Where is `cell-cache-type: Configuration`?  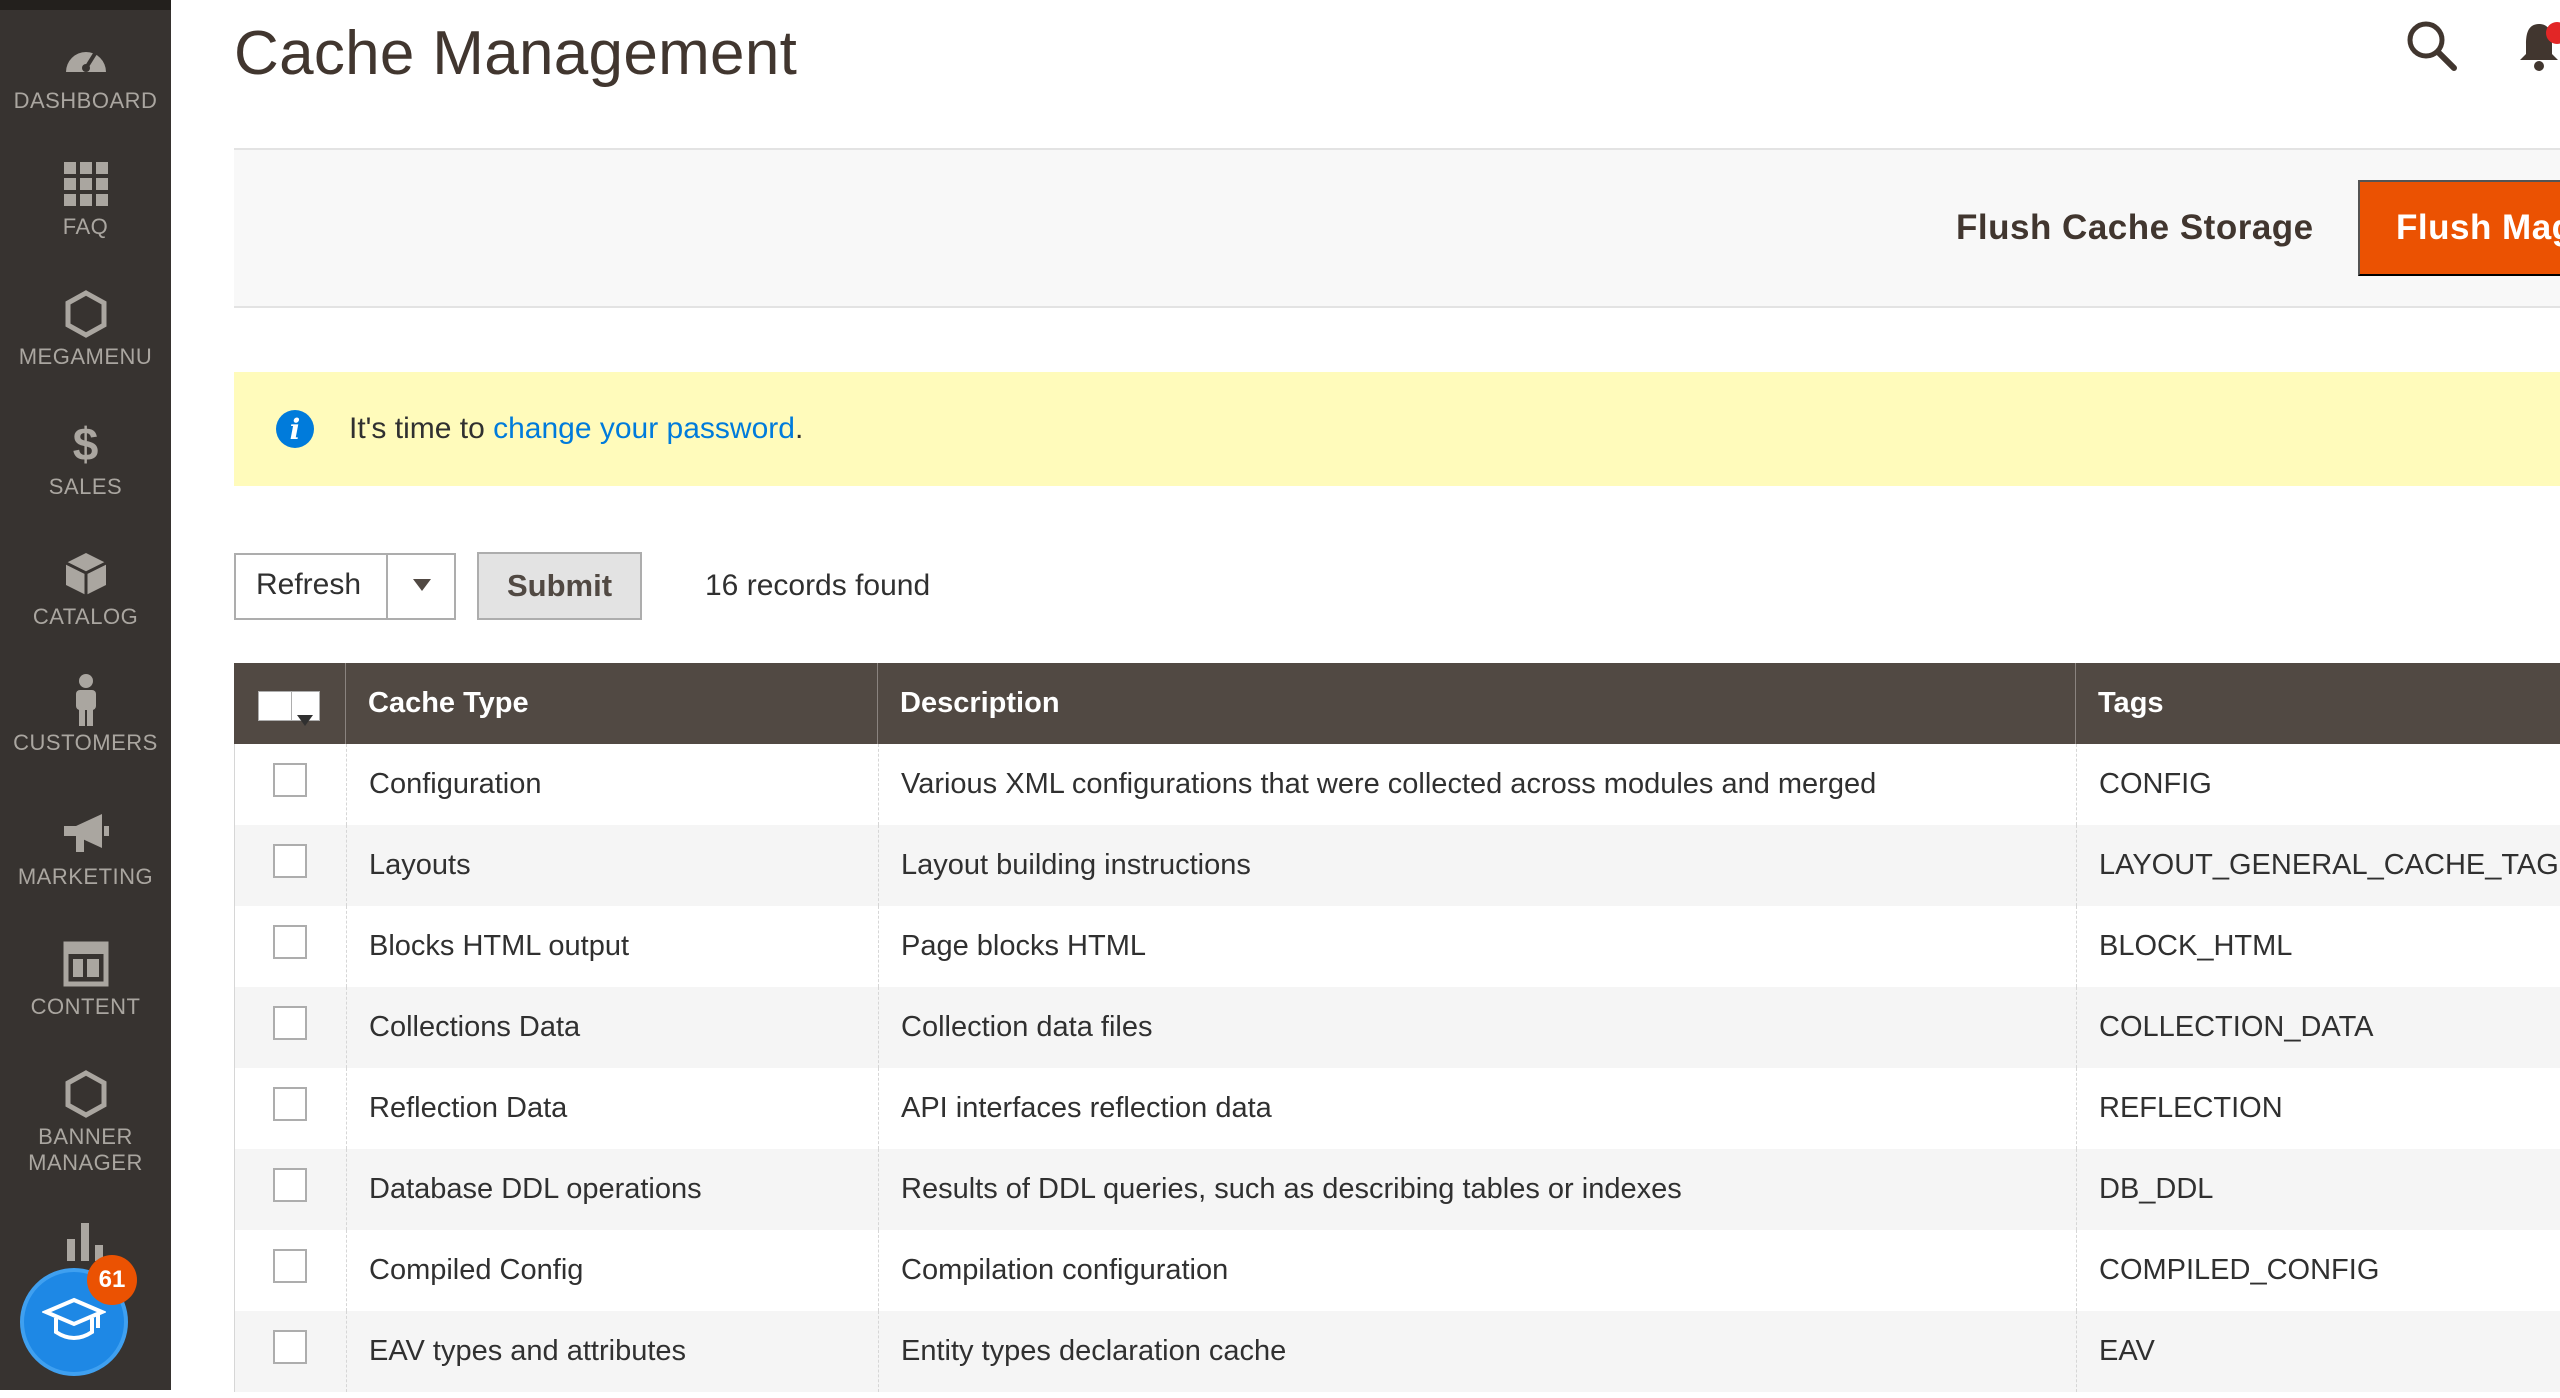
cell-cache-type: Configuration is located at coordinates (613, 784).